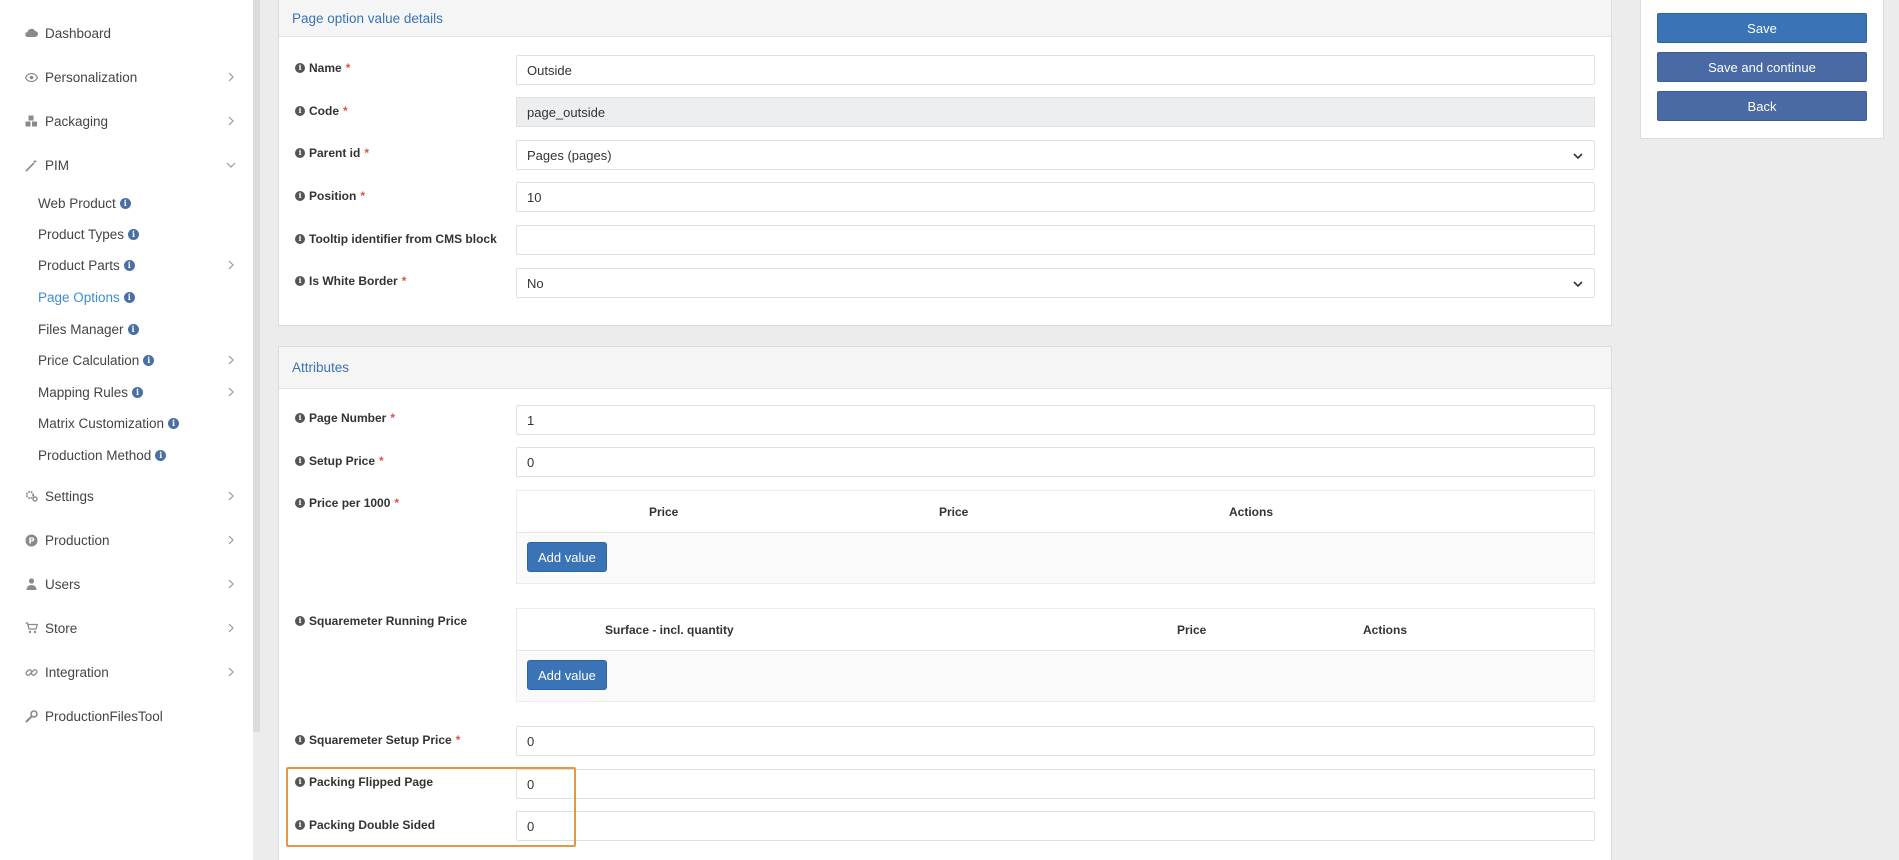 The width and height of the screenshot is (1899, 860). What do you see at coordinates (403, 239) in the screenshot?
I see `label-text: Tooltip identifier from CMS block` at bounding box center [403, 239].